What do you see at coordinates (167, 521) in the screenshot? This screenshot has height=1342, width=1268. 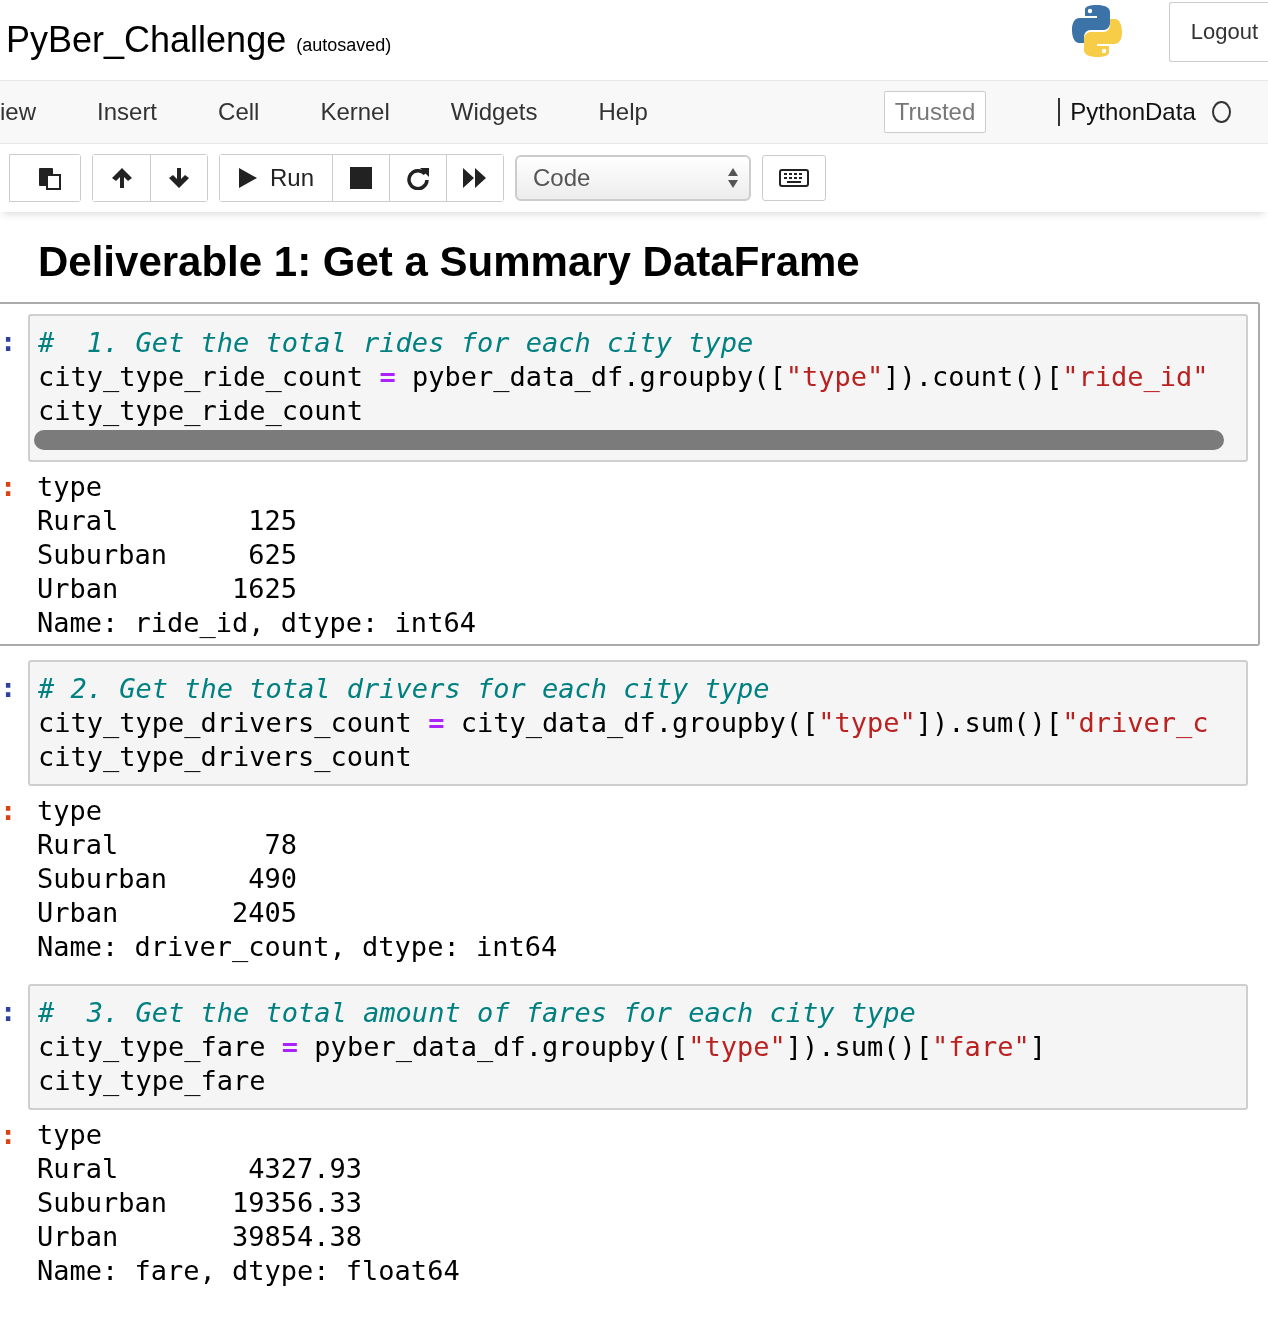 I see `output-line: Rural 125` at bounding box center [167, 521].